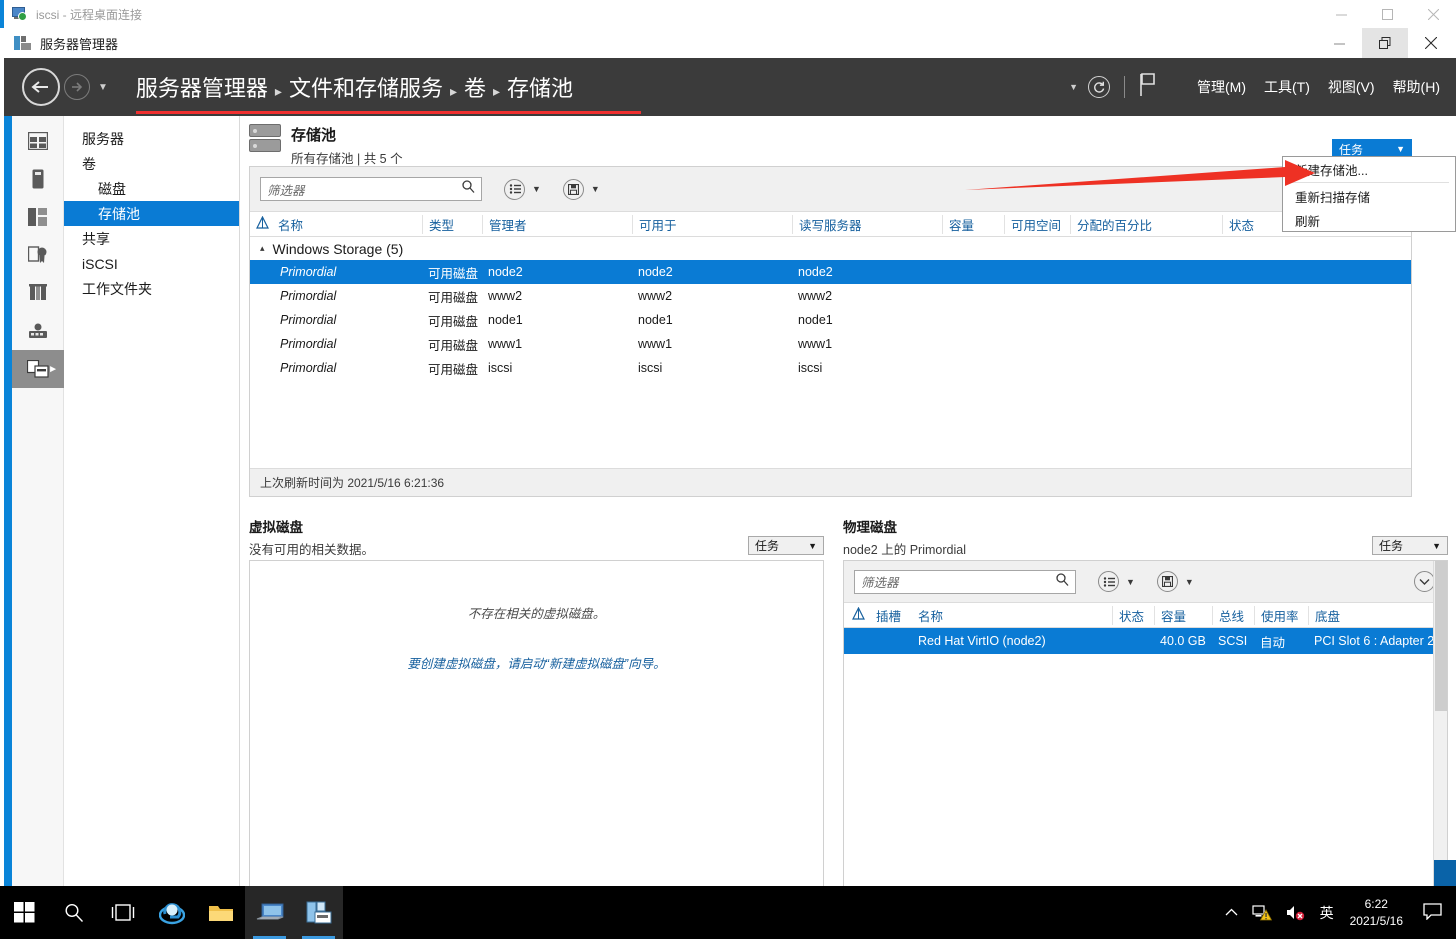 Image resolution: width=1456 pixels, height=939 pixels. Describe the element at coordinates (830, 296) in the screenshot. I see `table-row: Primordial 可用磁盘 www2 www2 www2` at that location.